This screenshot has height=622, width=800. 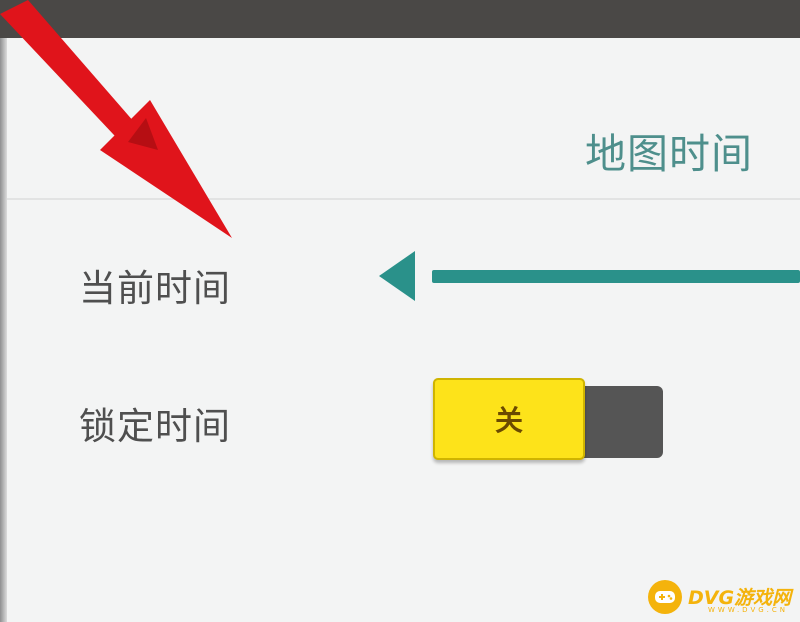 What do you see at coordinates (155, 288) in the screenshot?
I see `current-time-label: 当前时间` at bounding box center [155, 288].